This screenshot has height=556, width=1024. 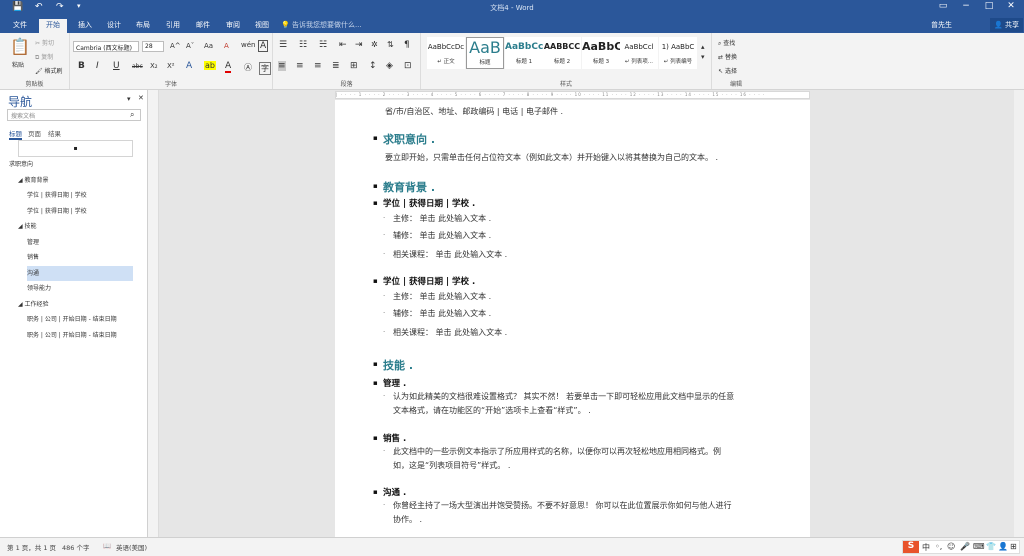 I want to click on tab-references: 引用, so click(x=173, y=25).